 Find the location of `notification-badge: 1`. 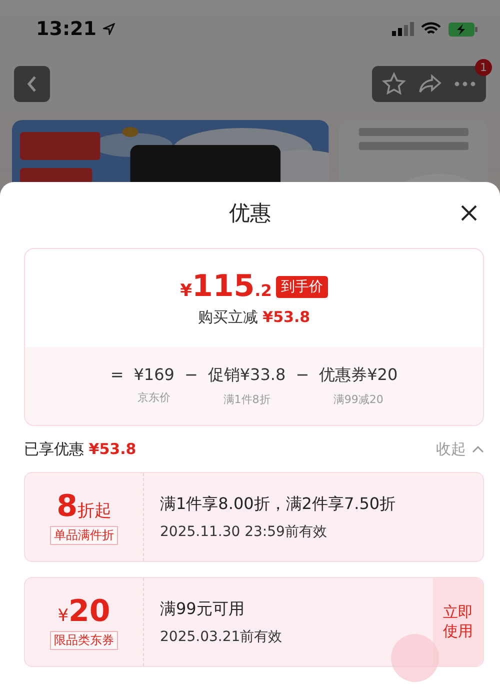

notification-badge: 1 is located at coordinates (483, 67).